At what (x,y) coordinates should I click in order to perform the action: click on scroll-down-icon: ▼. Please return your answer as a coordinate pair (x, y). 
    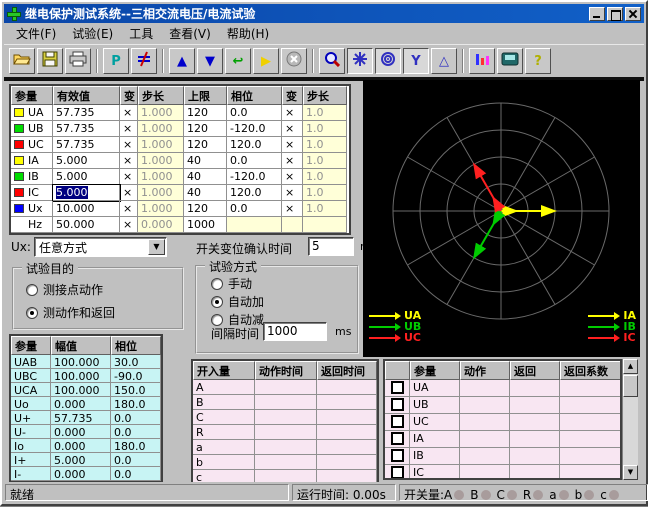
    Looking at the image, I should click on (630, 472).